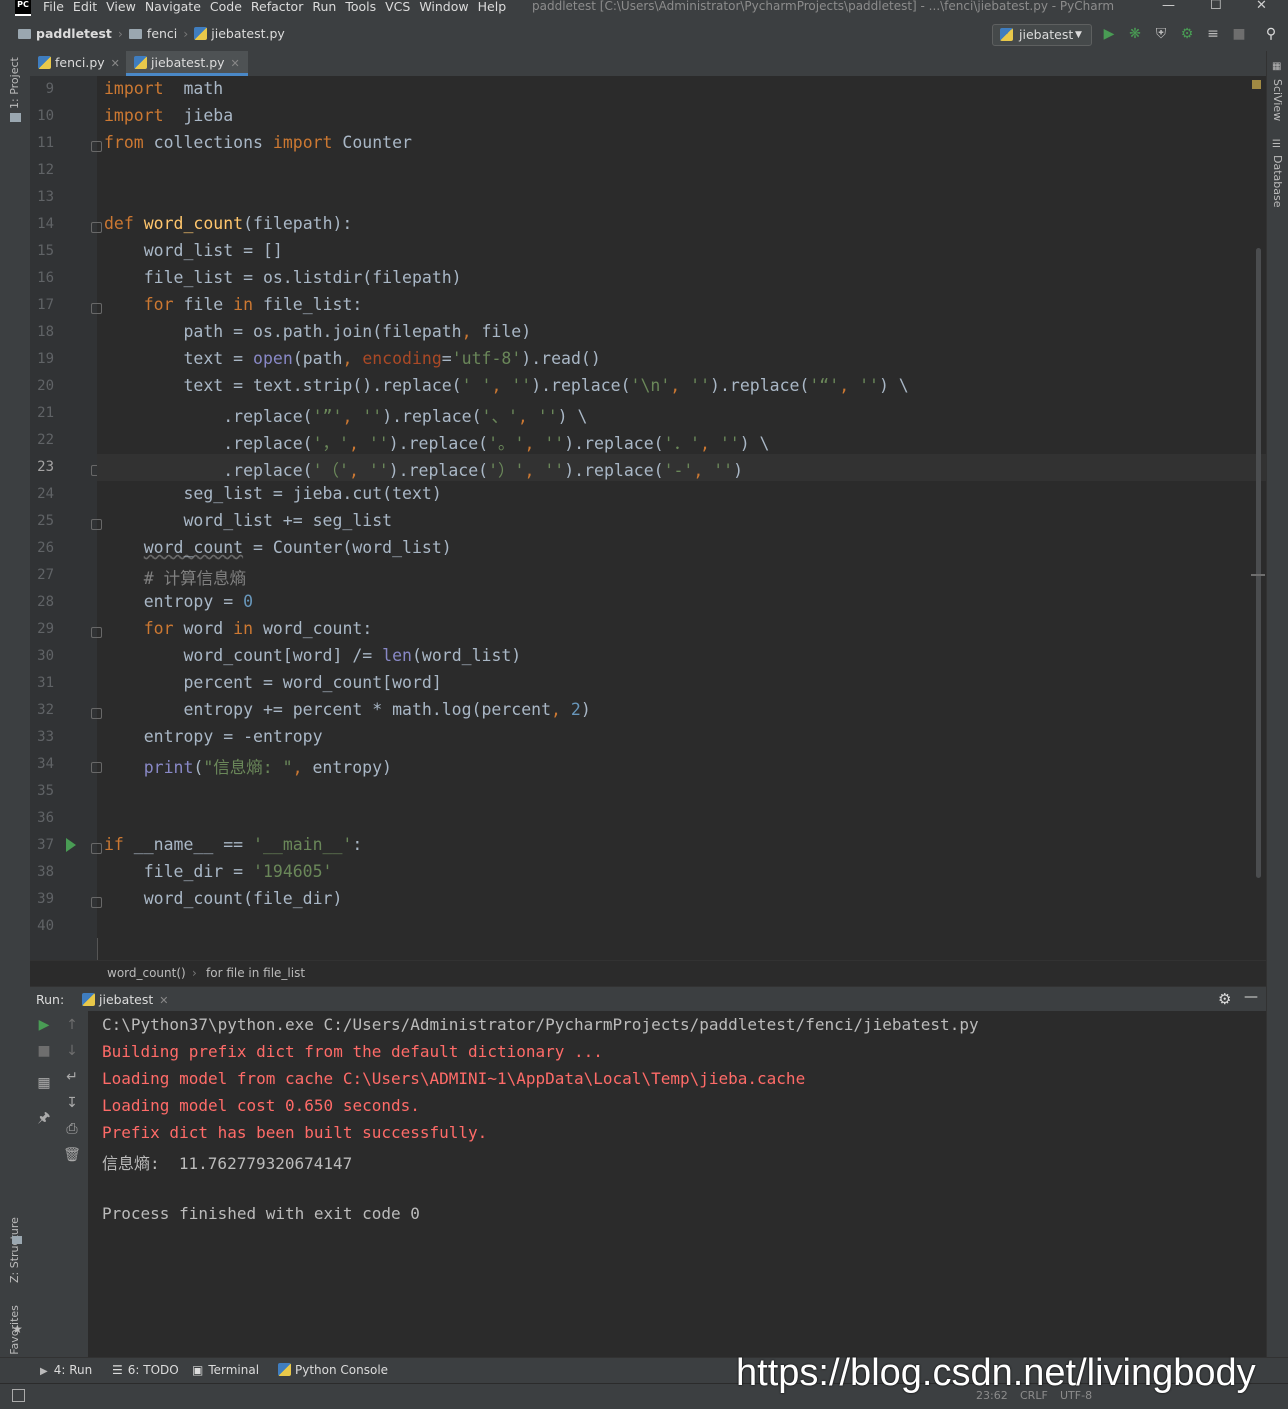  I want to click on search-icon: ⚲, so click(1271, 34).